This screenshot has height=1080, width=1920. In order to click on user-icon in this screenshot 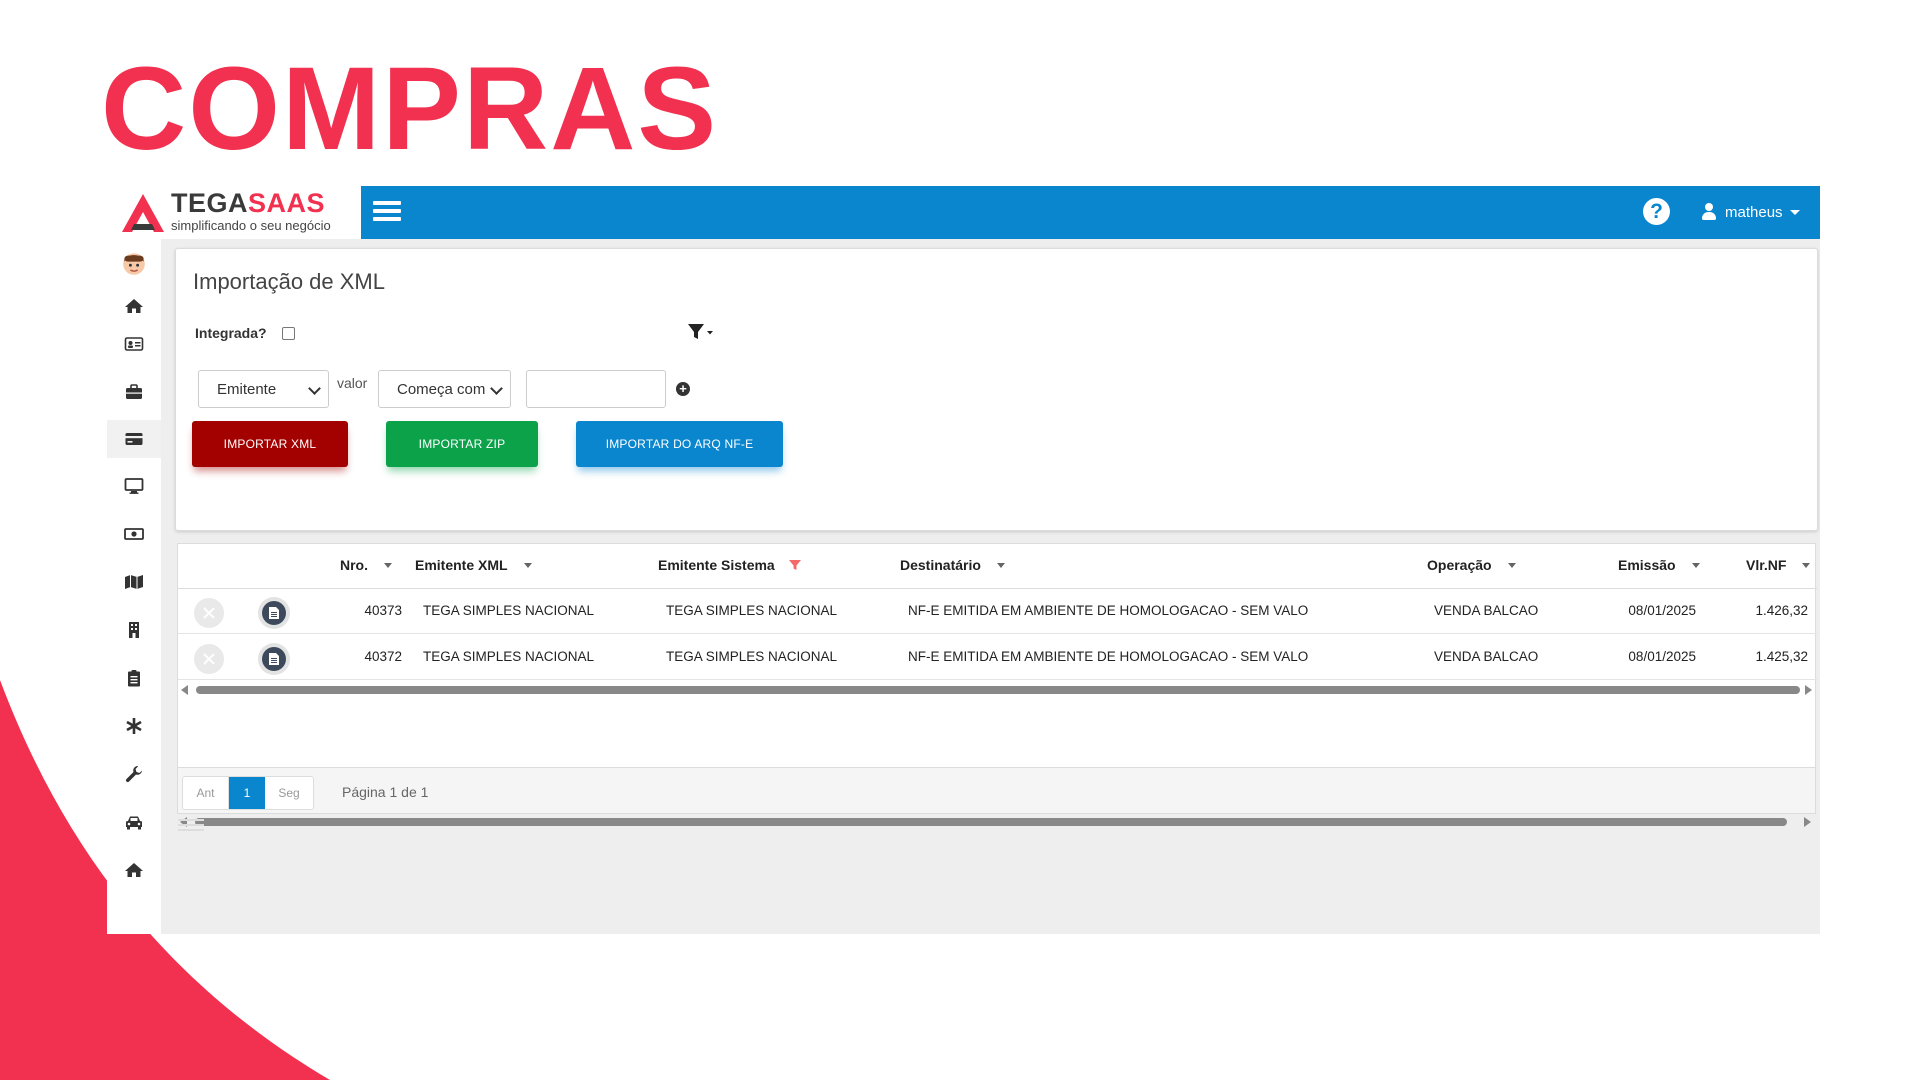, I will do `click(1709, 212)`.